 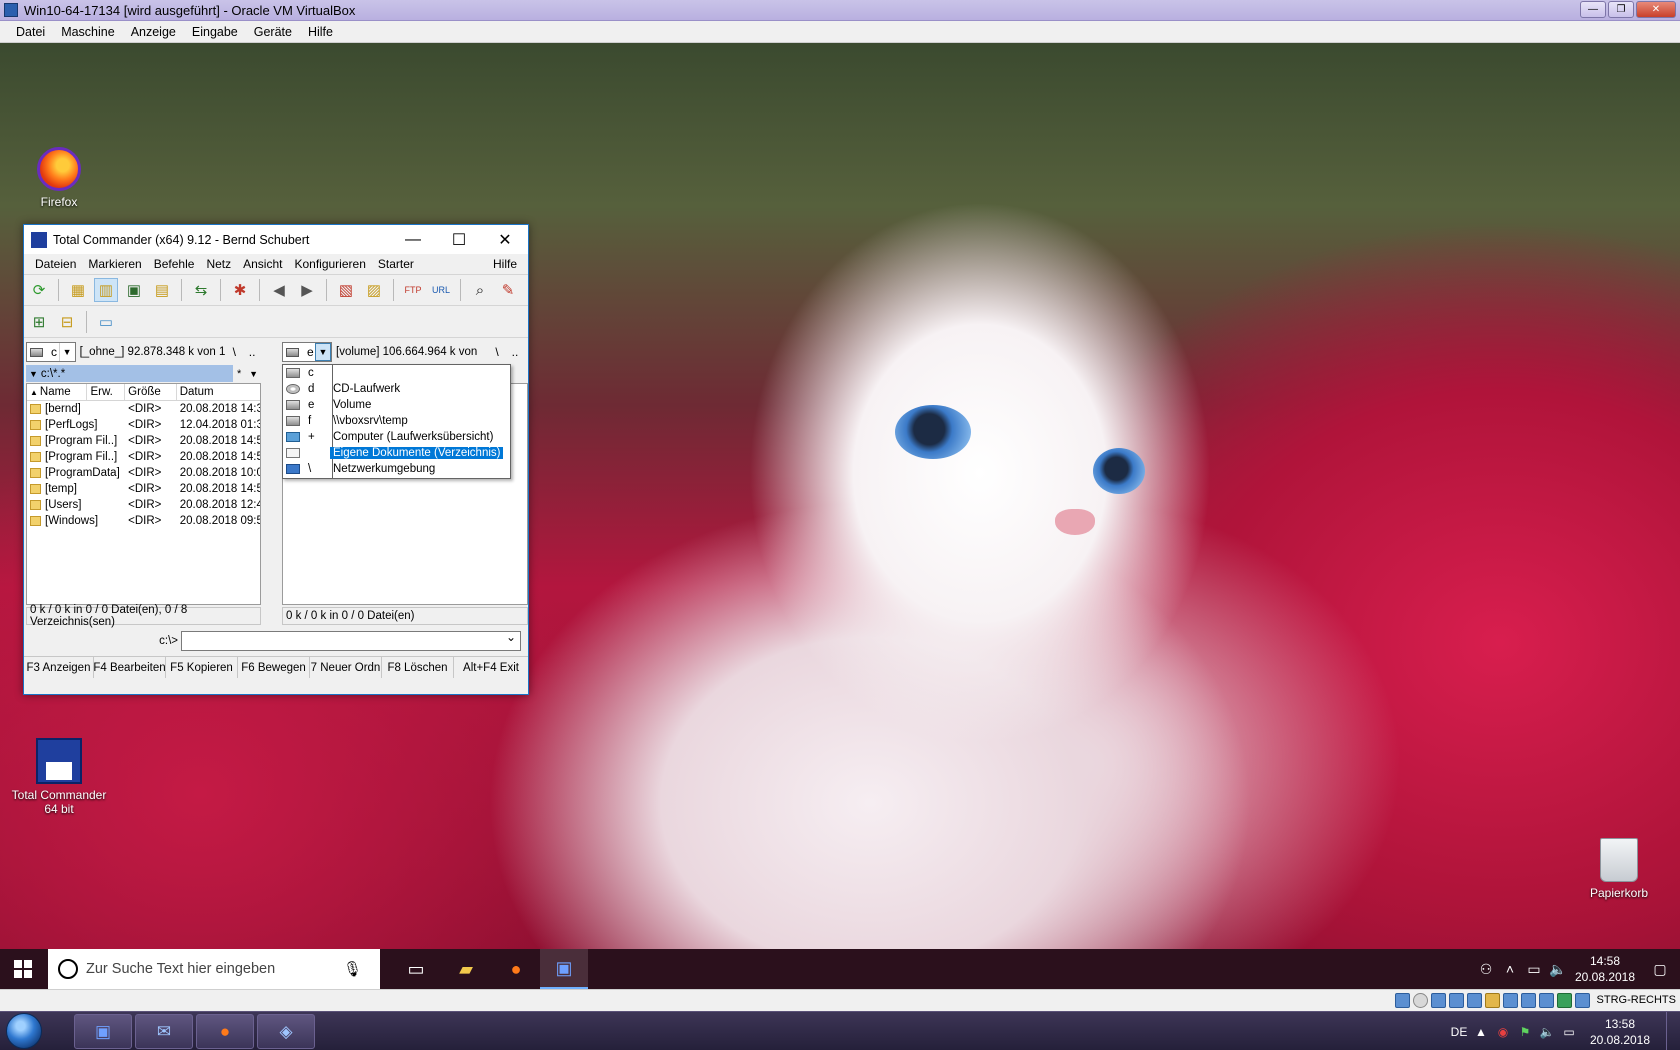 What do you see at coordinates (39, 322) in the screenshot?
I see `sync-dirs-icon: ⊞` at bounding box center [39, 322].